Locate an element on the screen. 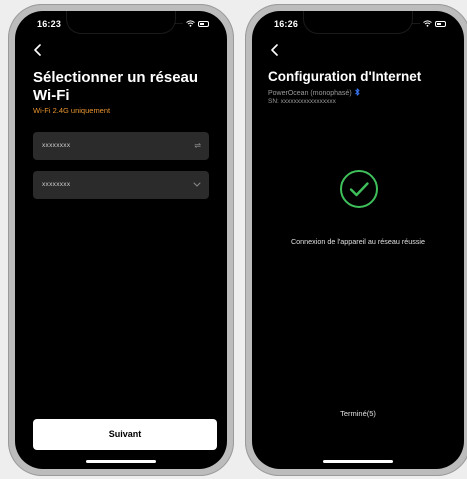  page-title: Sélectionner un réseau Wi-Fi is located at coordinates (116, 86).